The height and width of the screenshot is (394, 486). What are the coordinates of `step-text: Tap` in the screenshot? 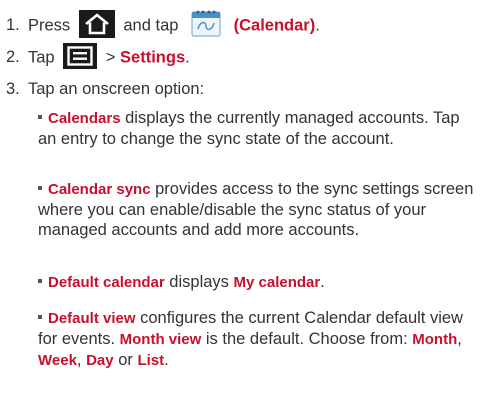 It's located at (41, 57).